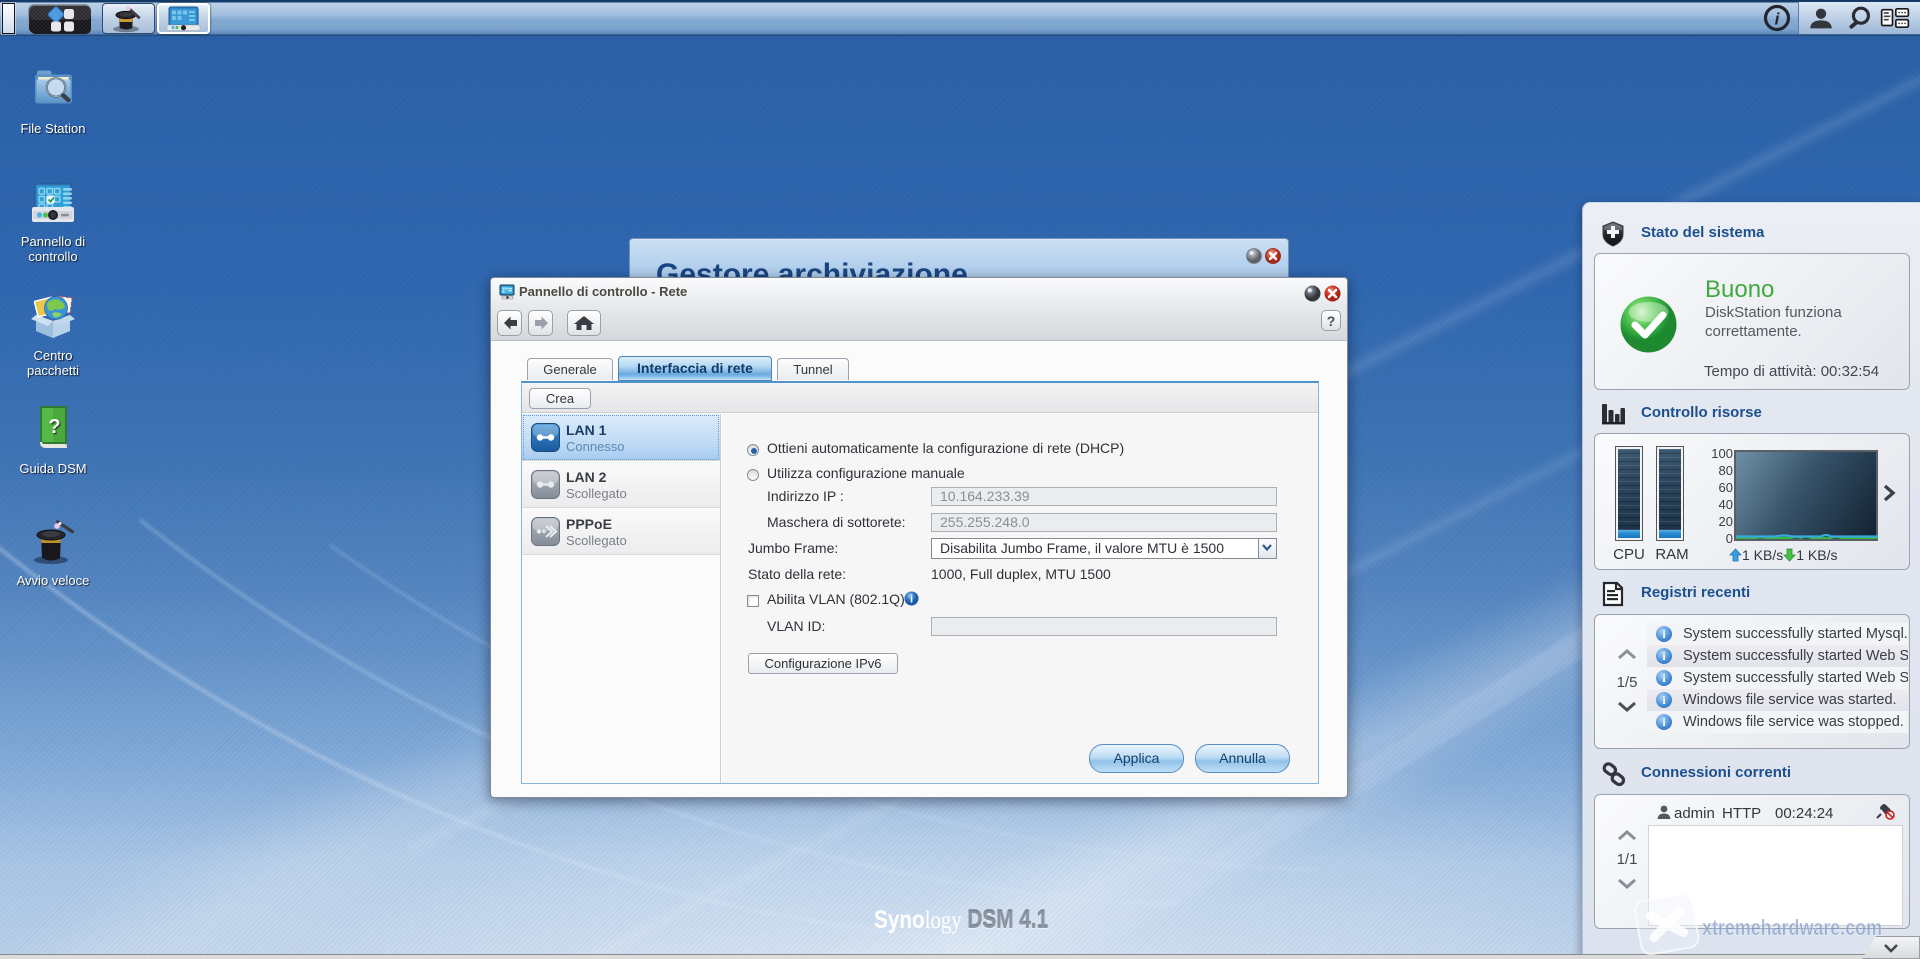  I want to click on svg-text: i, so click(1778, 19).